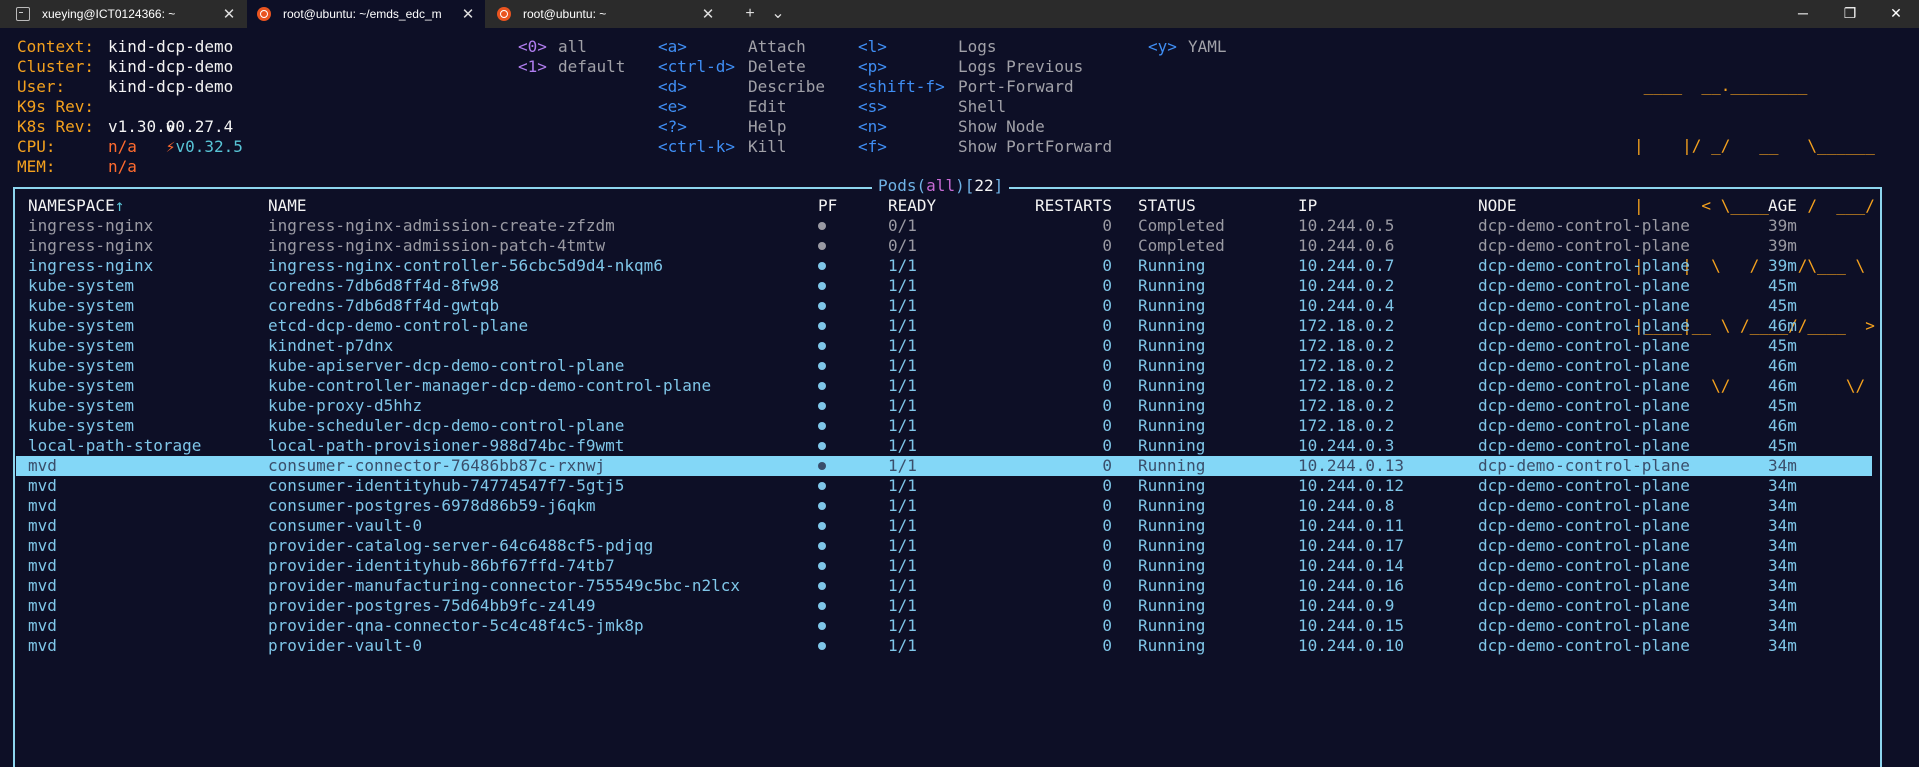 The width and height of the screenshot is (1919, 767). What do you see at coordinates (767, 126) in the screenshot?
I see `shortcut-label: Help` at bounding box center [767, 126].